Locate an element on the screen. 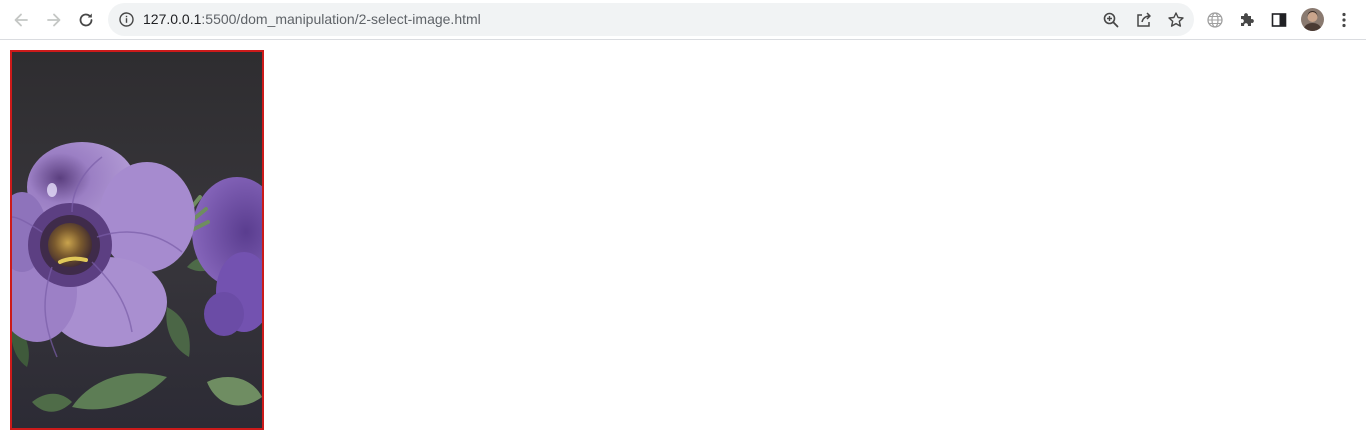 Image resolution: width=1366 pixels, height=433 pixels. side-panel-button is located at coordinates (1279, 20).